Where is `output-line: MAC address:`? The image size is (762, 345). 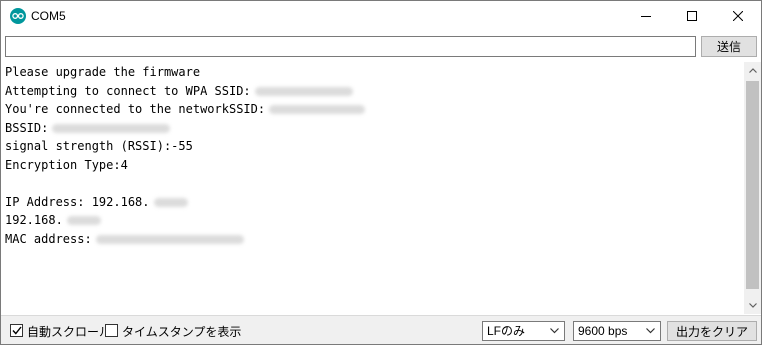
output-line: MAC address: is located at coordinates (124, 239).